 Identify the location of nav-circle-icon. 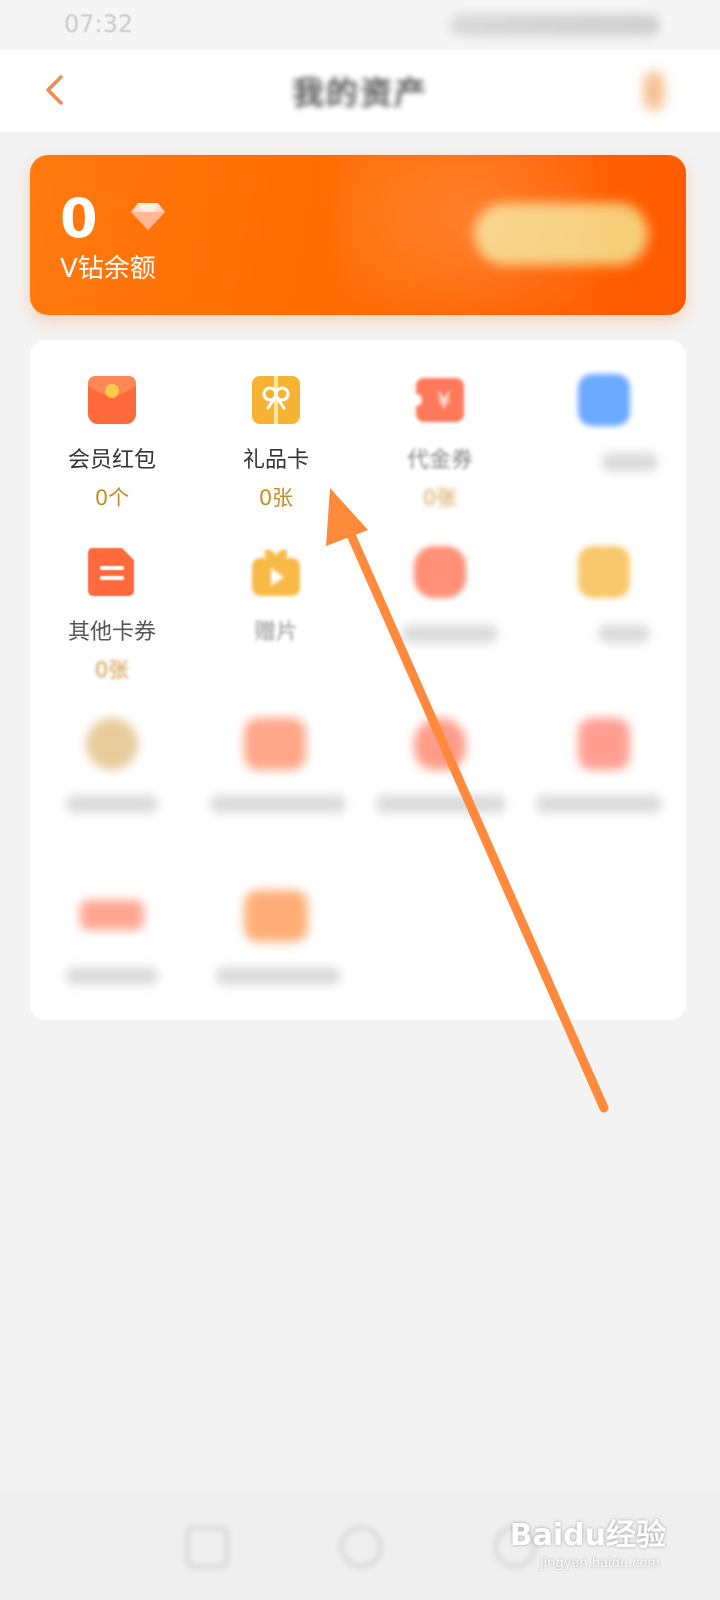
(361, 1547).